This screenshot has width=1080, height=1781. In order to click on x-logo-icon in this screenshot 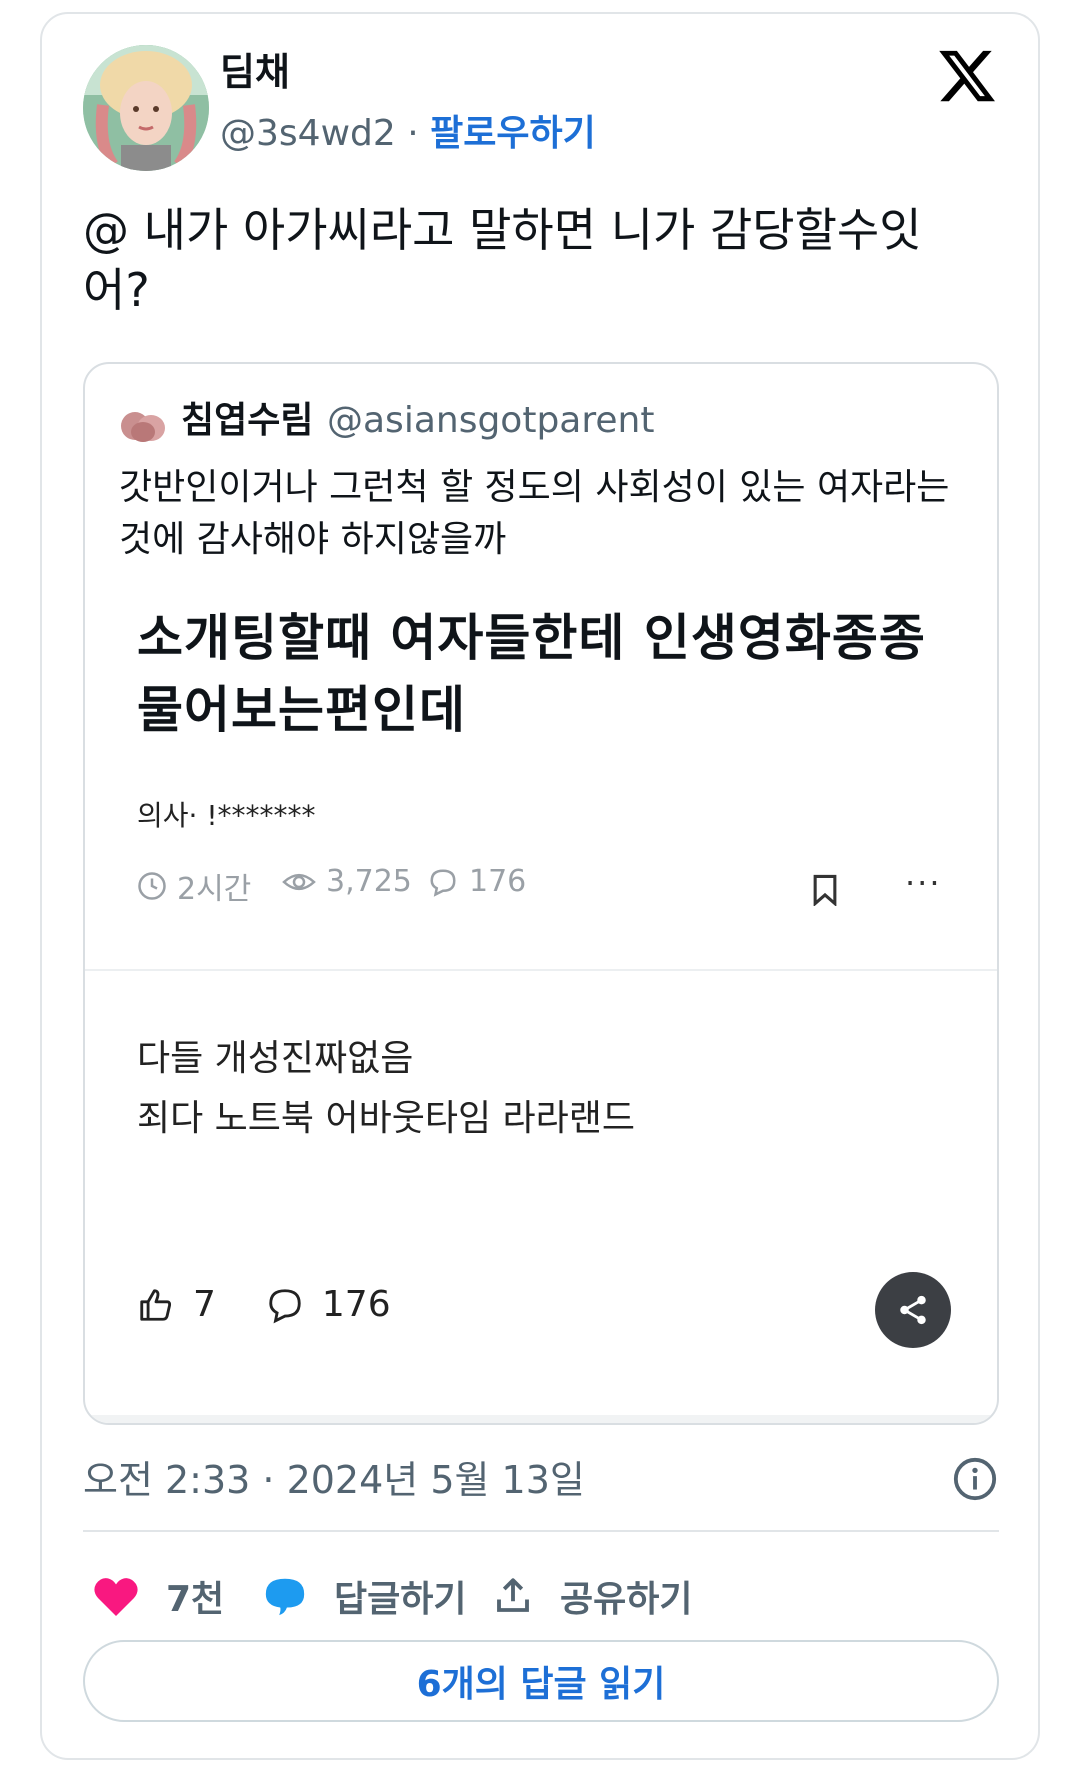, I will do `click(967, 76)`.